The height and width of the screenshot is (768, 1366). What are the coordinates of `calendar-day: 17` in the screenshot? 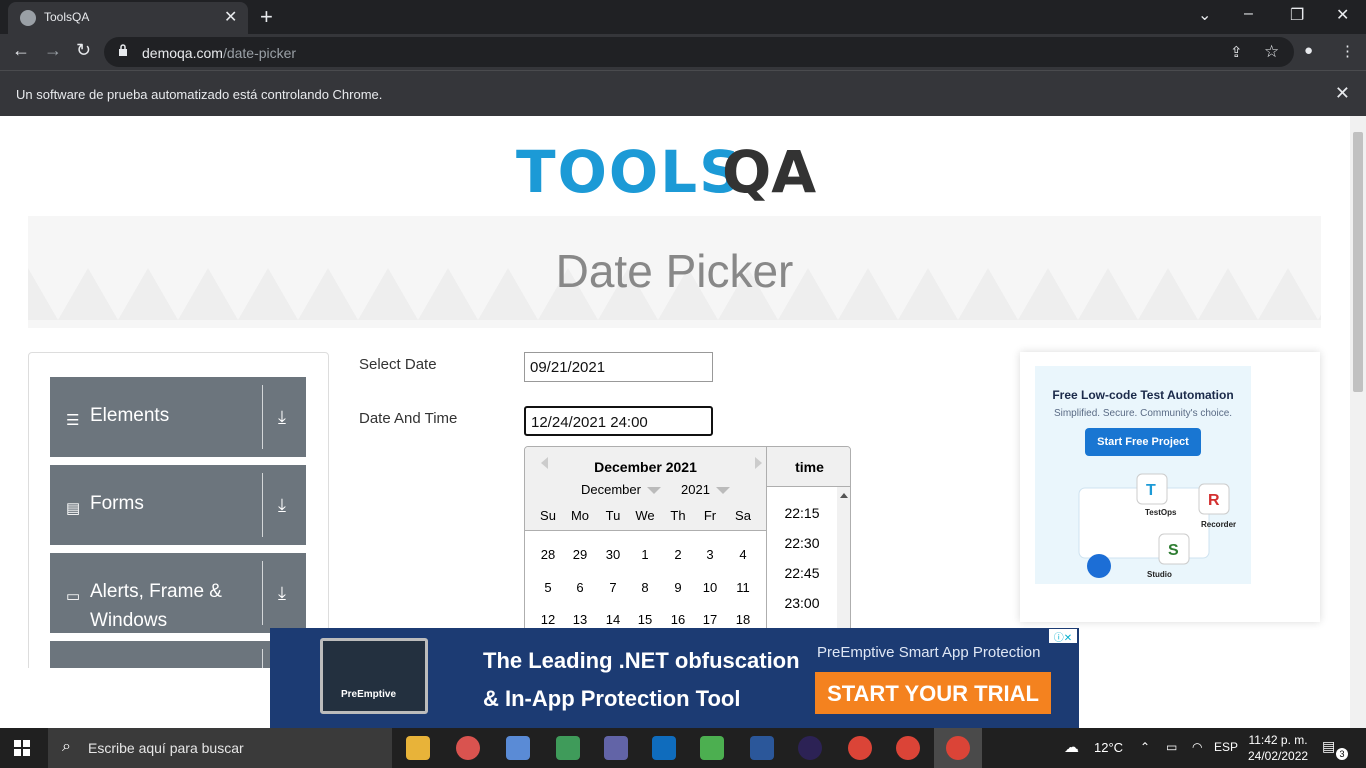 It's located at (710, 619).